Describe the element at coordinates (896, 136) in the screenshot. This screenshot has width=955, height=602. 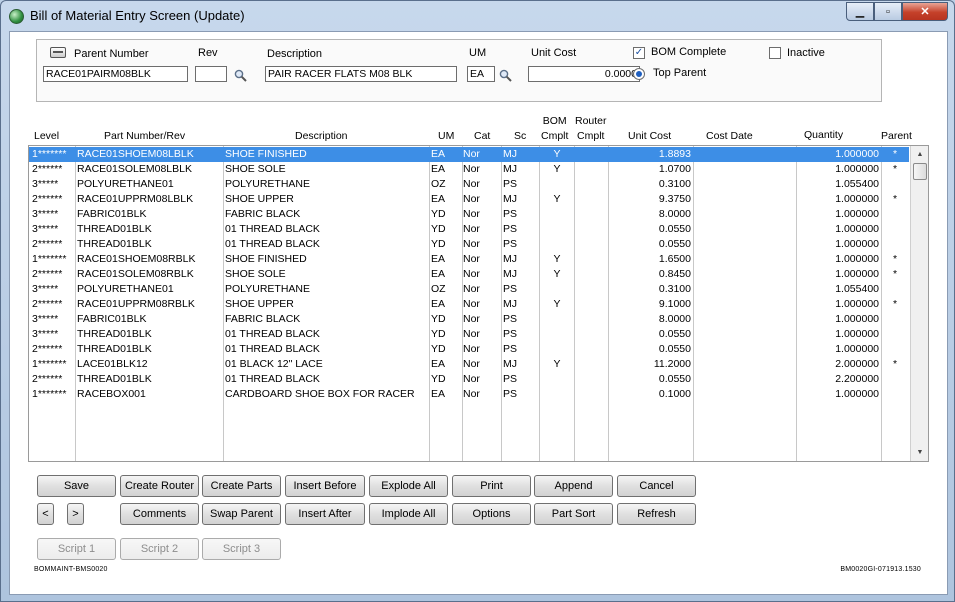
I see `col-parent: Parent` at that location.